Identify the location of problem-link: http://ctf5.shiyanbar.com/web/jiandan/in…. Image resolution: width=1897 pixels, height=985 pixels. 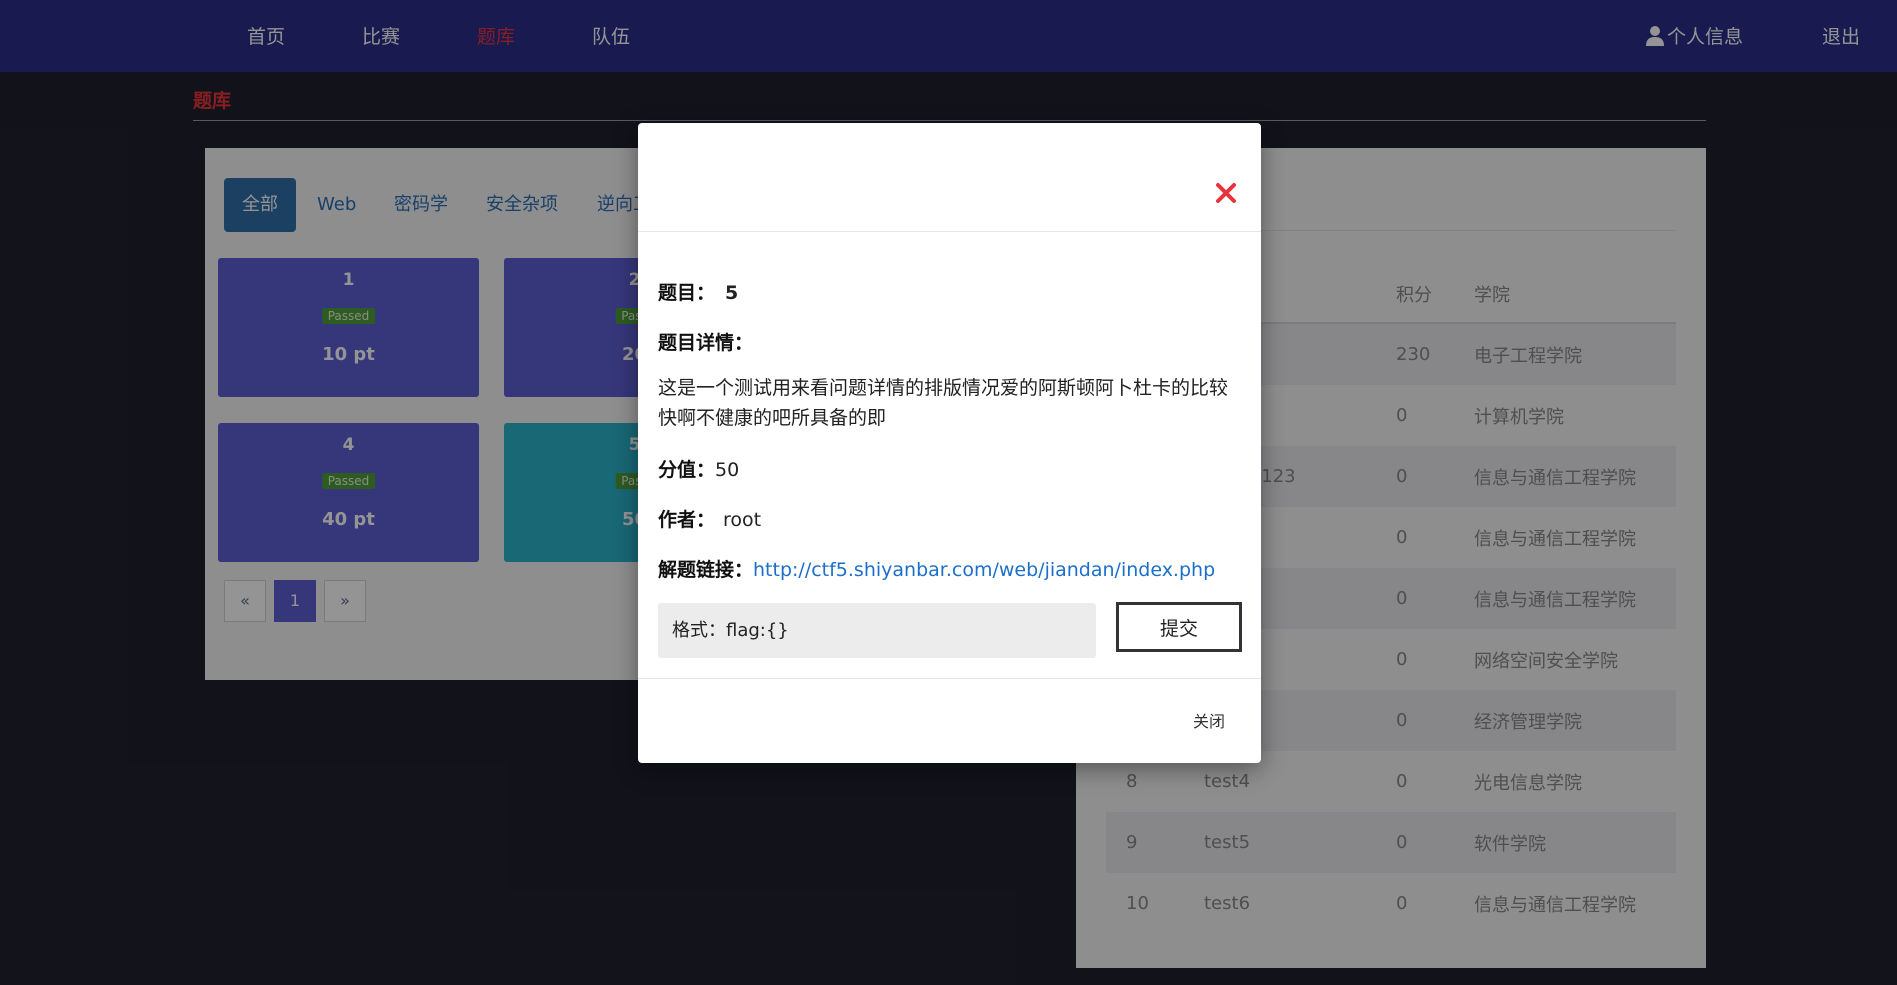
(984, 570).